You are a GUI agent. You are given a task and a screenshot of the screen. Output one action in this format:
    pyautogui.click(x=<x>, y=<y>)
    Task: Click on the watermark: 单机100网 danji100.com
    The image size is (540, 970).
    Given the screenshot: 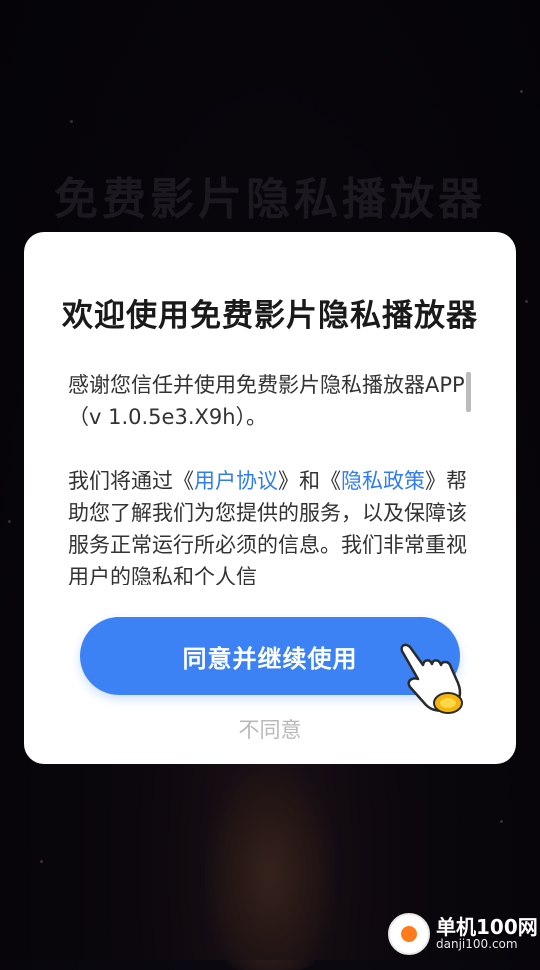 What is the action you would take?
    pyautogui.click(x=463, y=934)
    